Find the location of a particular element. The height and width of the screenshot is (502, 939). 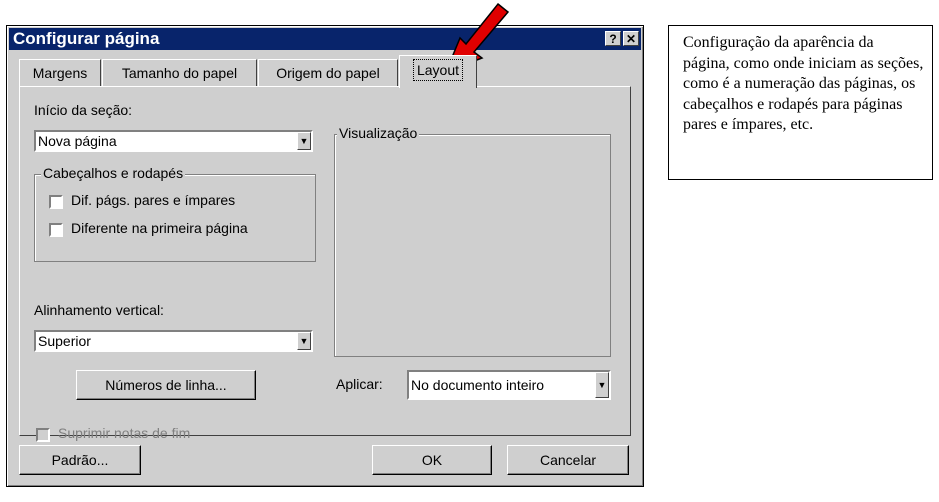

tab-paper-size-label: Tamanho do papel is located at coordinates (179, 73).